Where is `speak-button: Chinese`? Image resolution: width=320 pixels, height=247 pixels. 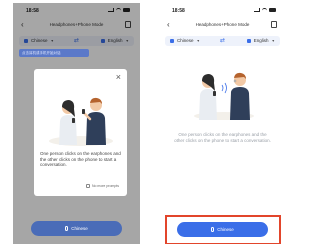 speak-button: Chinese is located at coordinates (76, 228).